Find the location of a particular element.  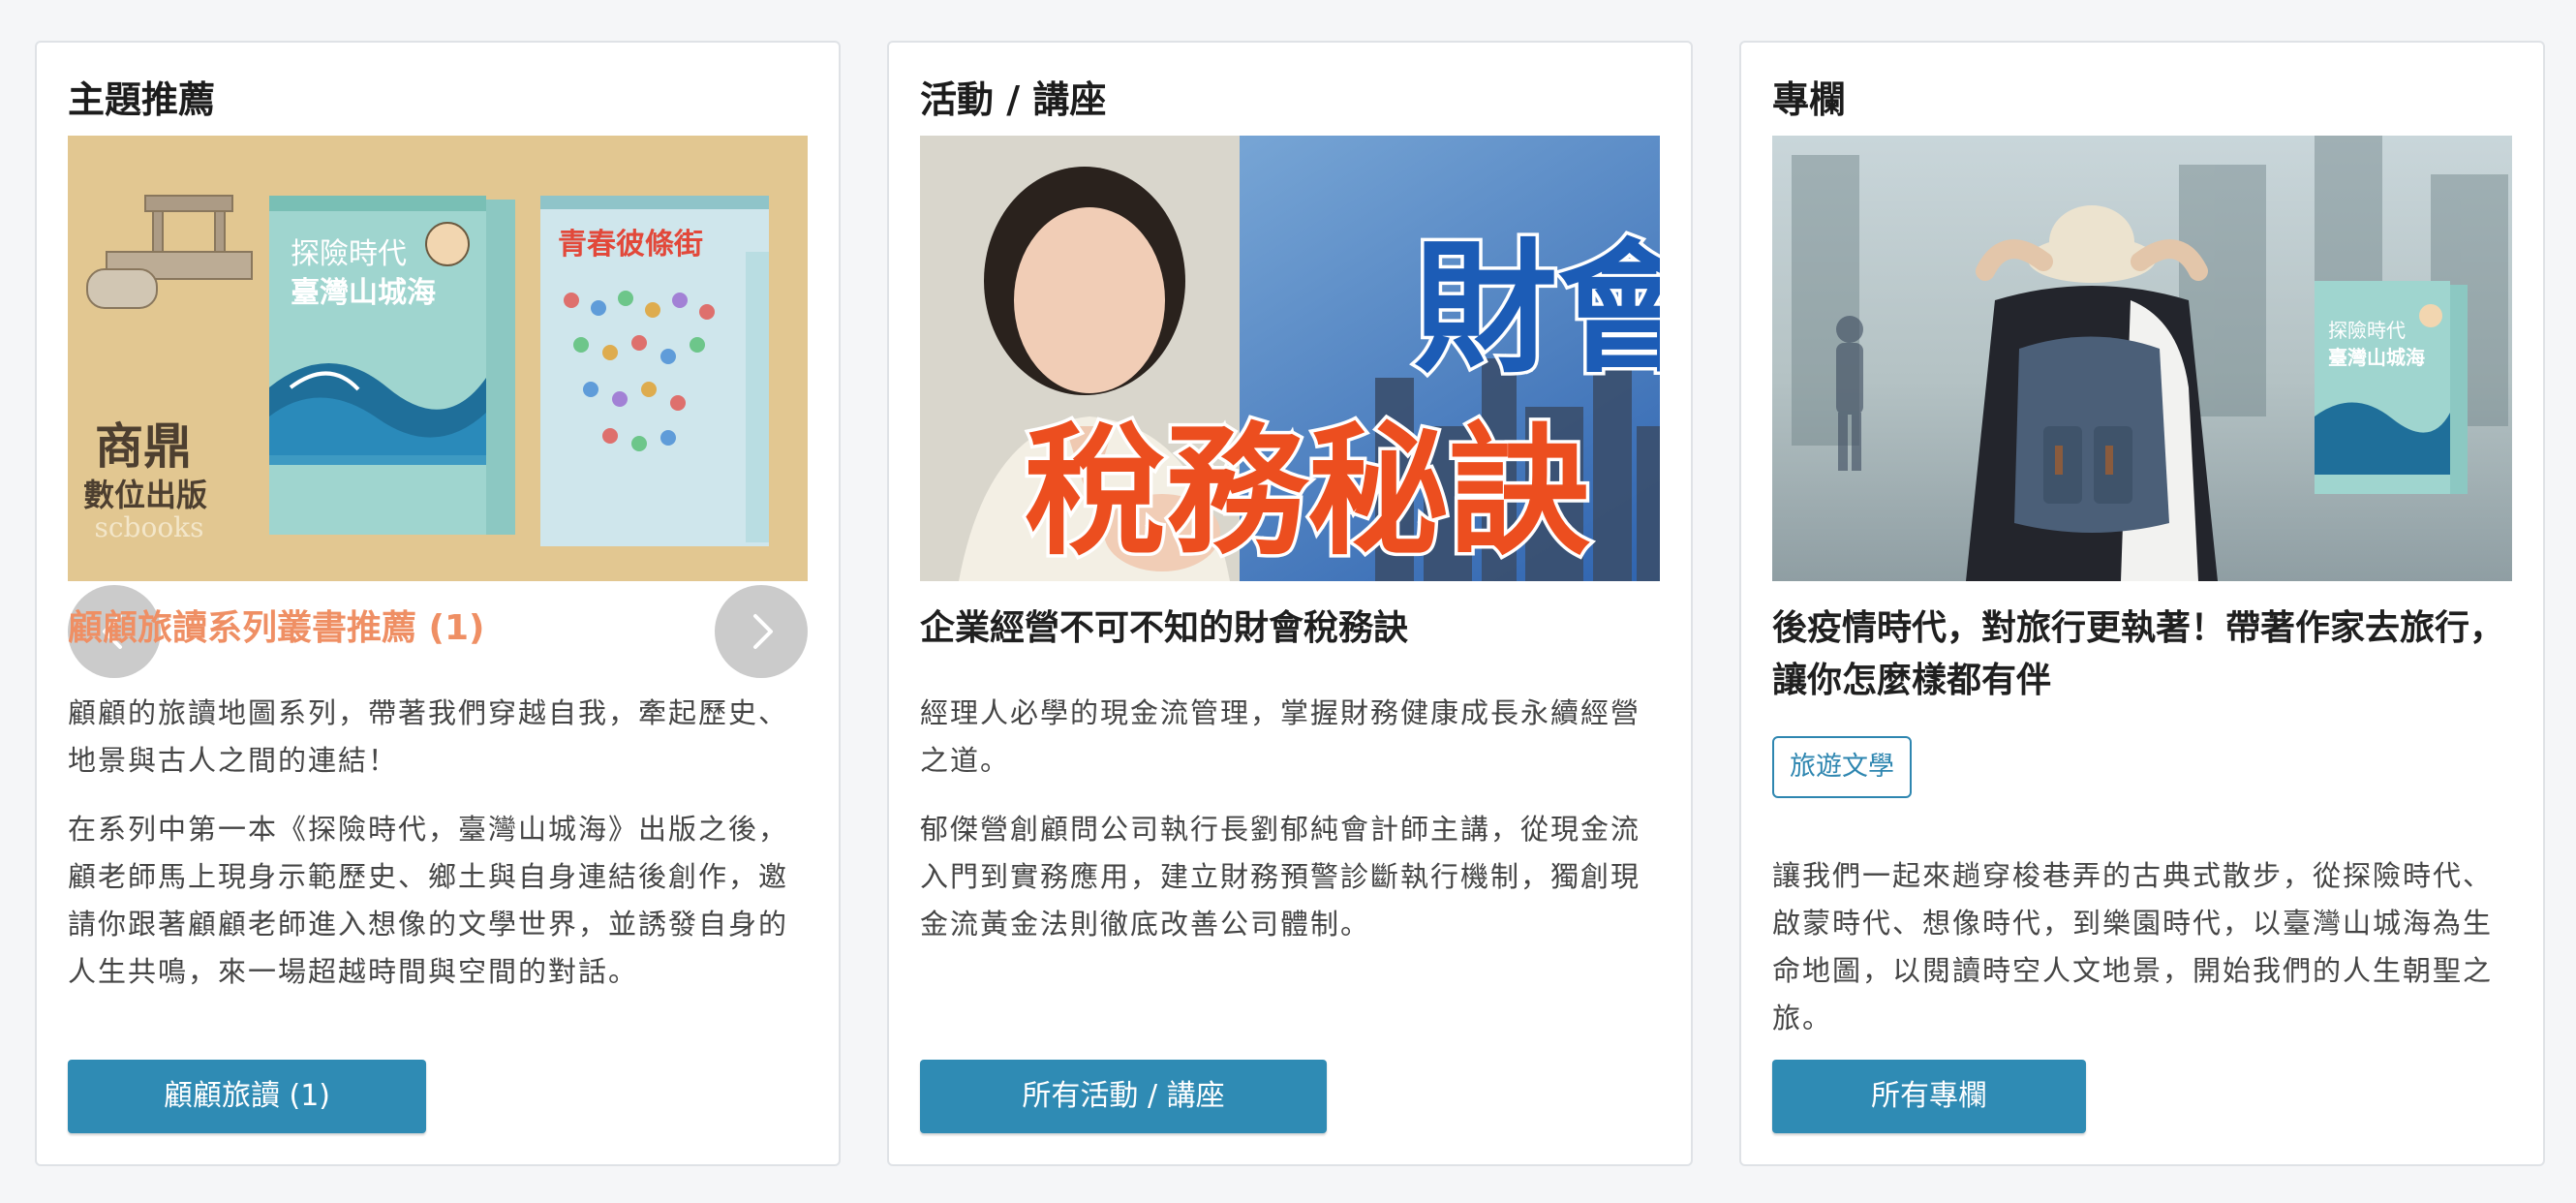

lecture-banner-illustration: 財會 稅務秘訣 is located at coordinates (1290, 358).